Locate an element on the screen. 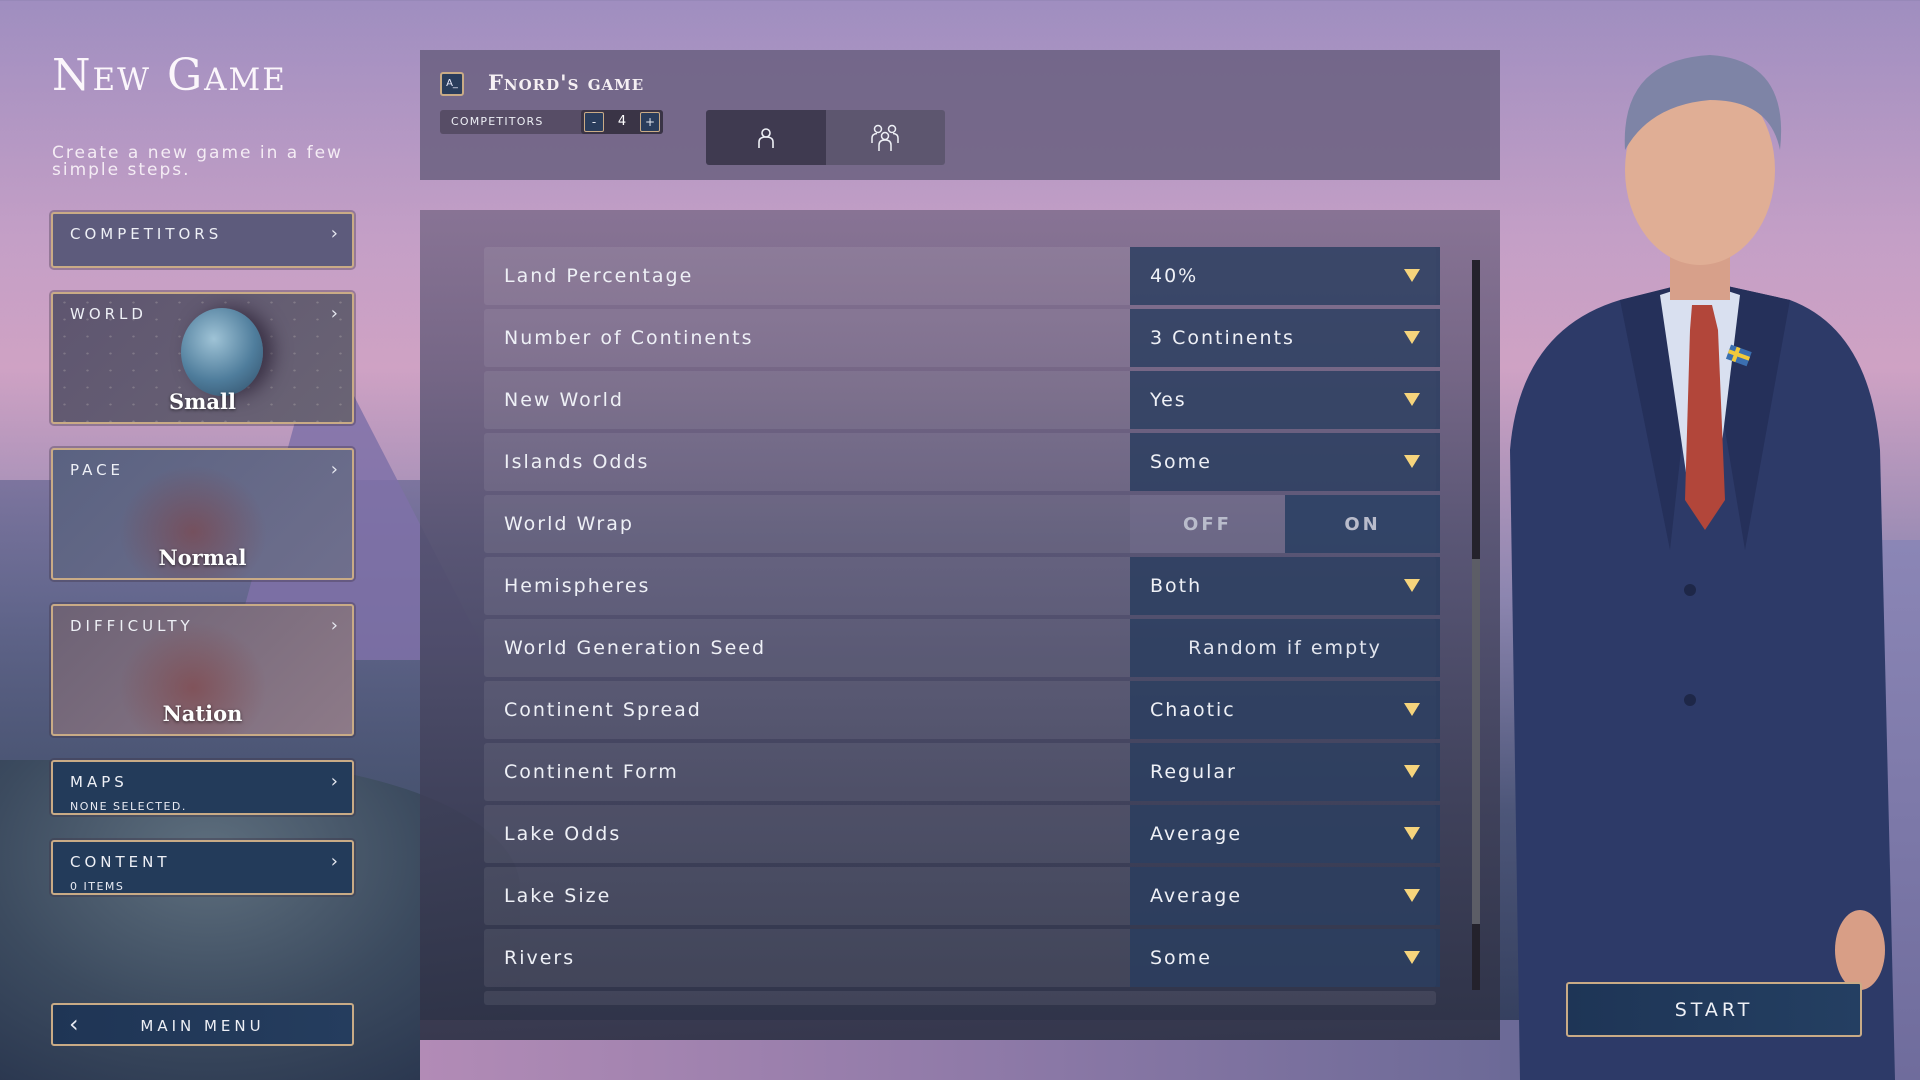 The height and width of the screenshot is (1080, 1920). nav-card-sub: 0 items is located at coordinates (97, 886).